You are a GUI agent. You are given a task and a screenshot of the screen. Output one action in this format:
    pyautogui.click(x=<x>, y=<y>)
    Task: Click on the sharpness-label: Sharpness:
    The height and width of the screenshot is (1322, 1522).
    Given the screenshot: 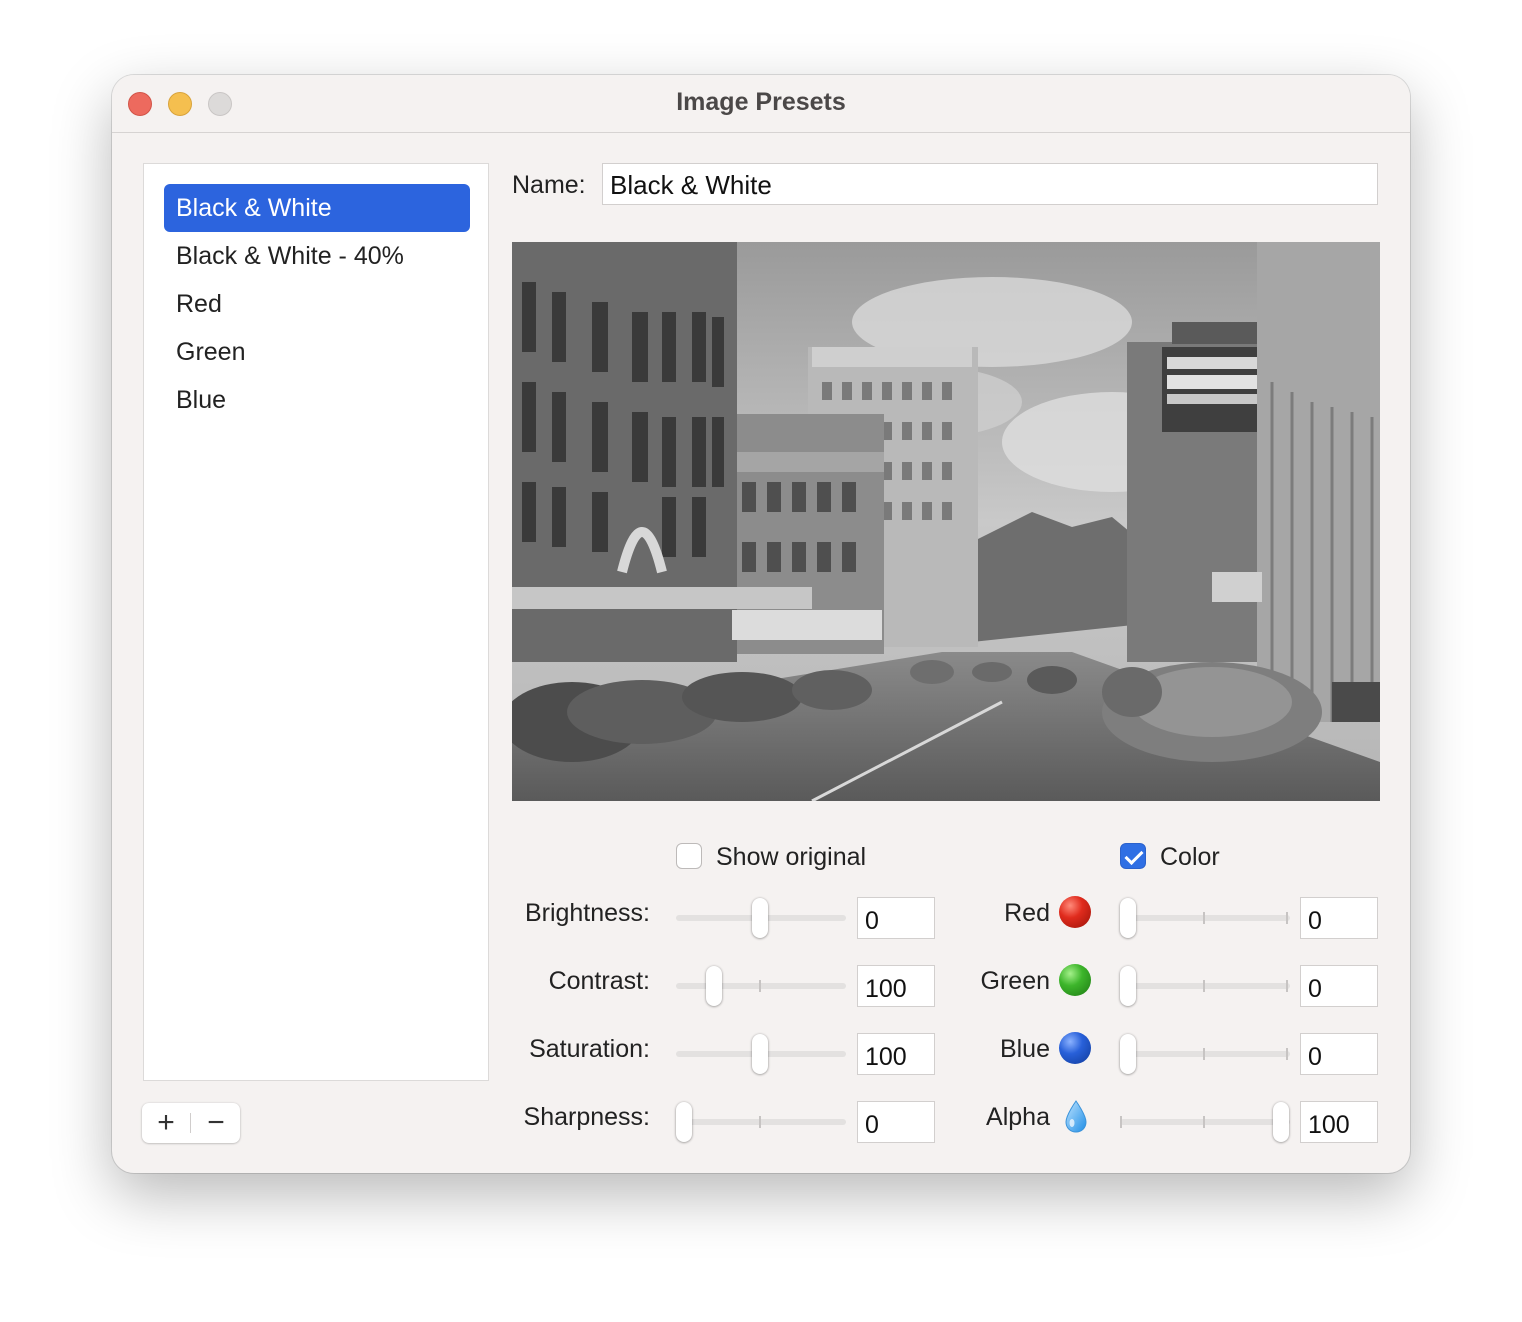 What is the action you would take?
    pyautogui.click(x=586, y=1117)
    